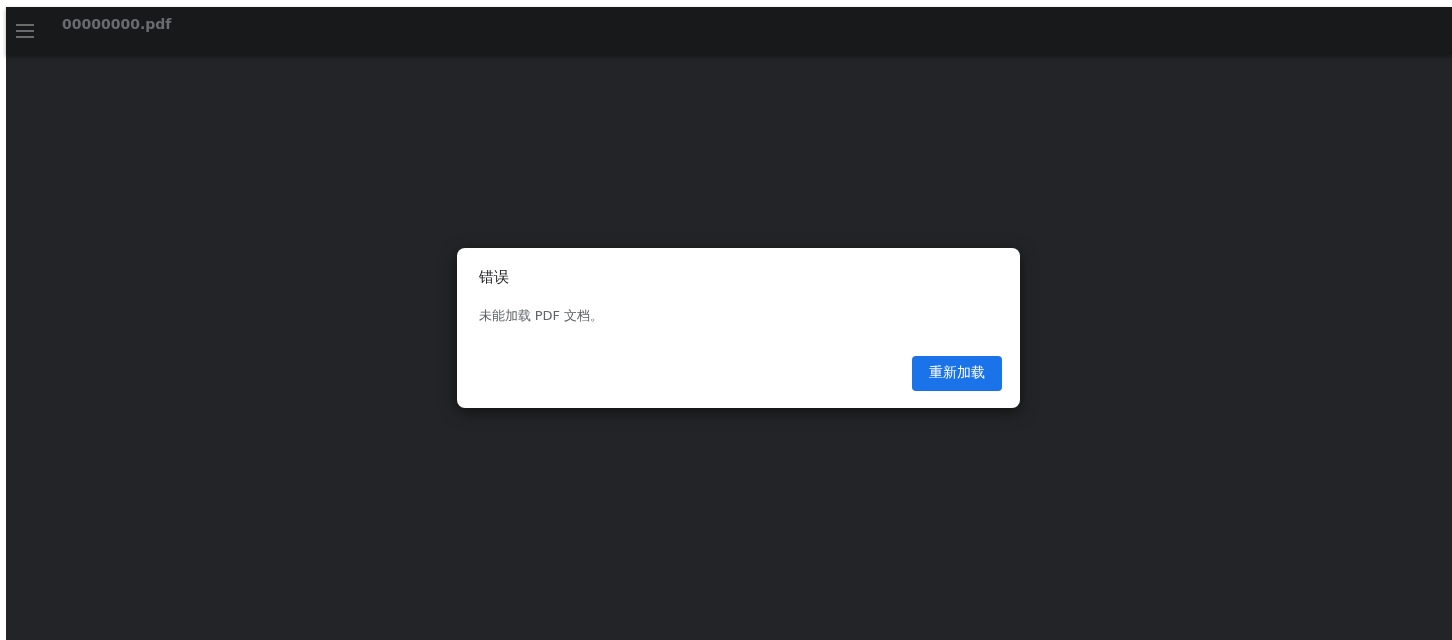 The height and width of the screenshot is (640, 1452). I want to click on dialog-title: 错误, so click(494, 277).